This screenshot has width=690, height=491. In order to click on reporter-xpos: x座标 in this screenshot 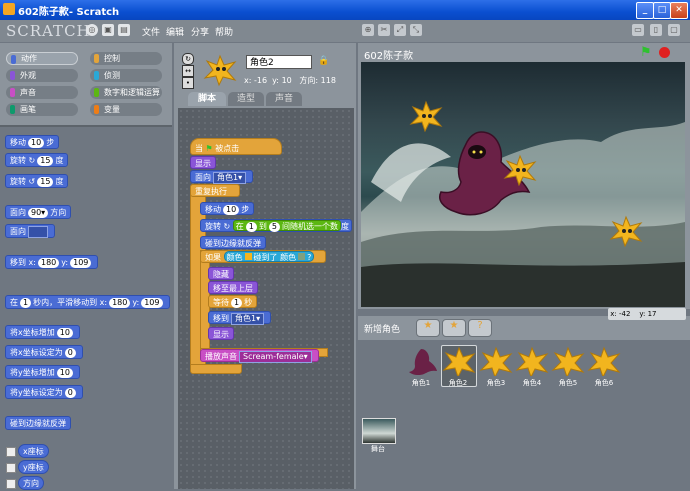, I will do `click(33, 451)`.